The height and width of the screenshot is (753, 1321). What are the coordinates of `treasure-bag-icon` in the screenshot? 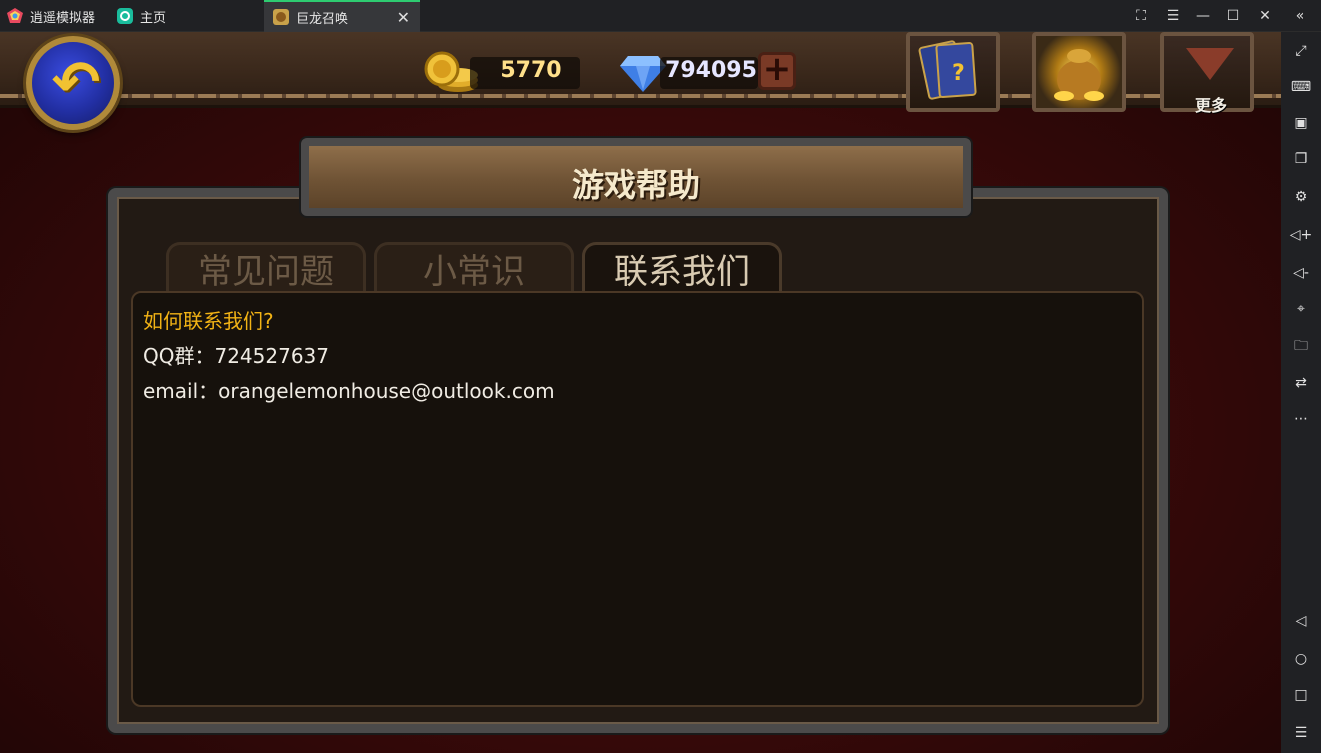 It's located at (1079, 75).